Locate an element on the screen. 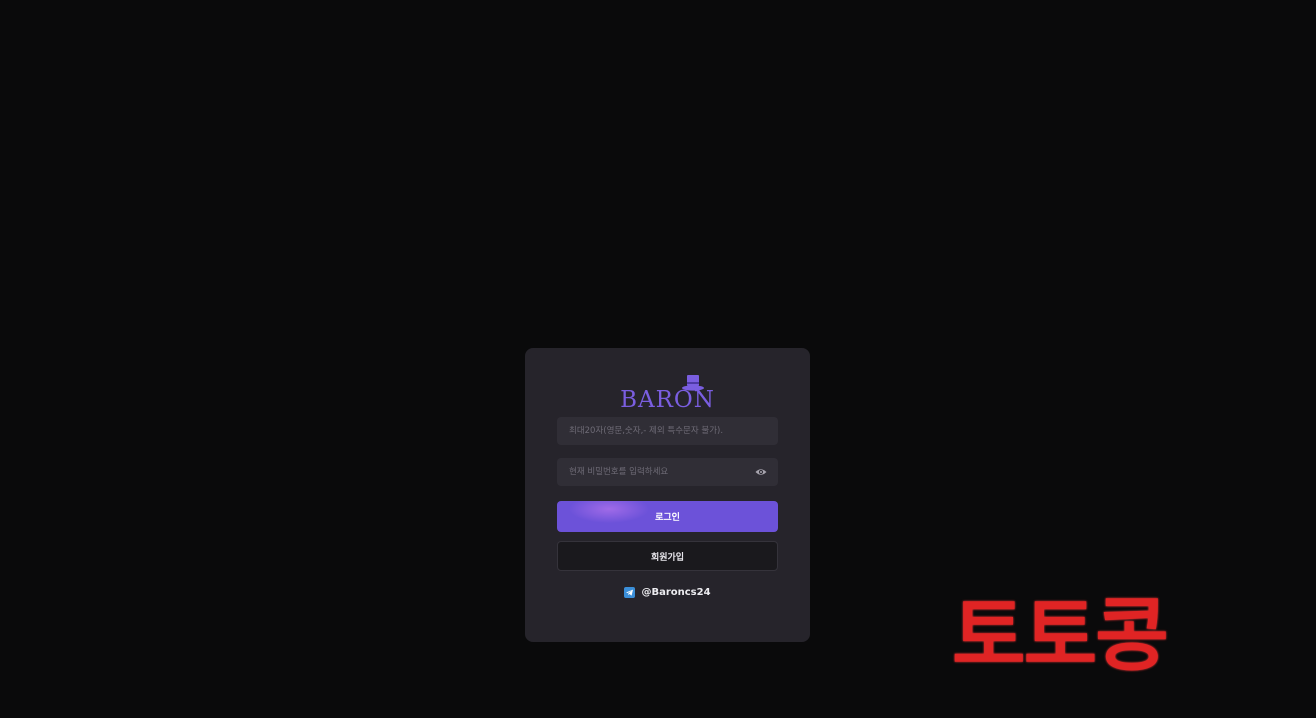  signup-button: 회원가입 is located at coordinates (667, 556).